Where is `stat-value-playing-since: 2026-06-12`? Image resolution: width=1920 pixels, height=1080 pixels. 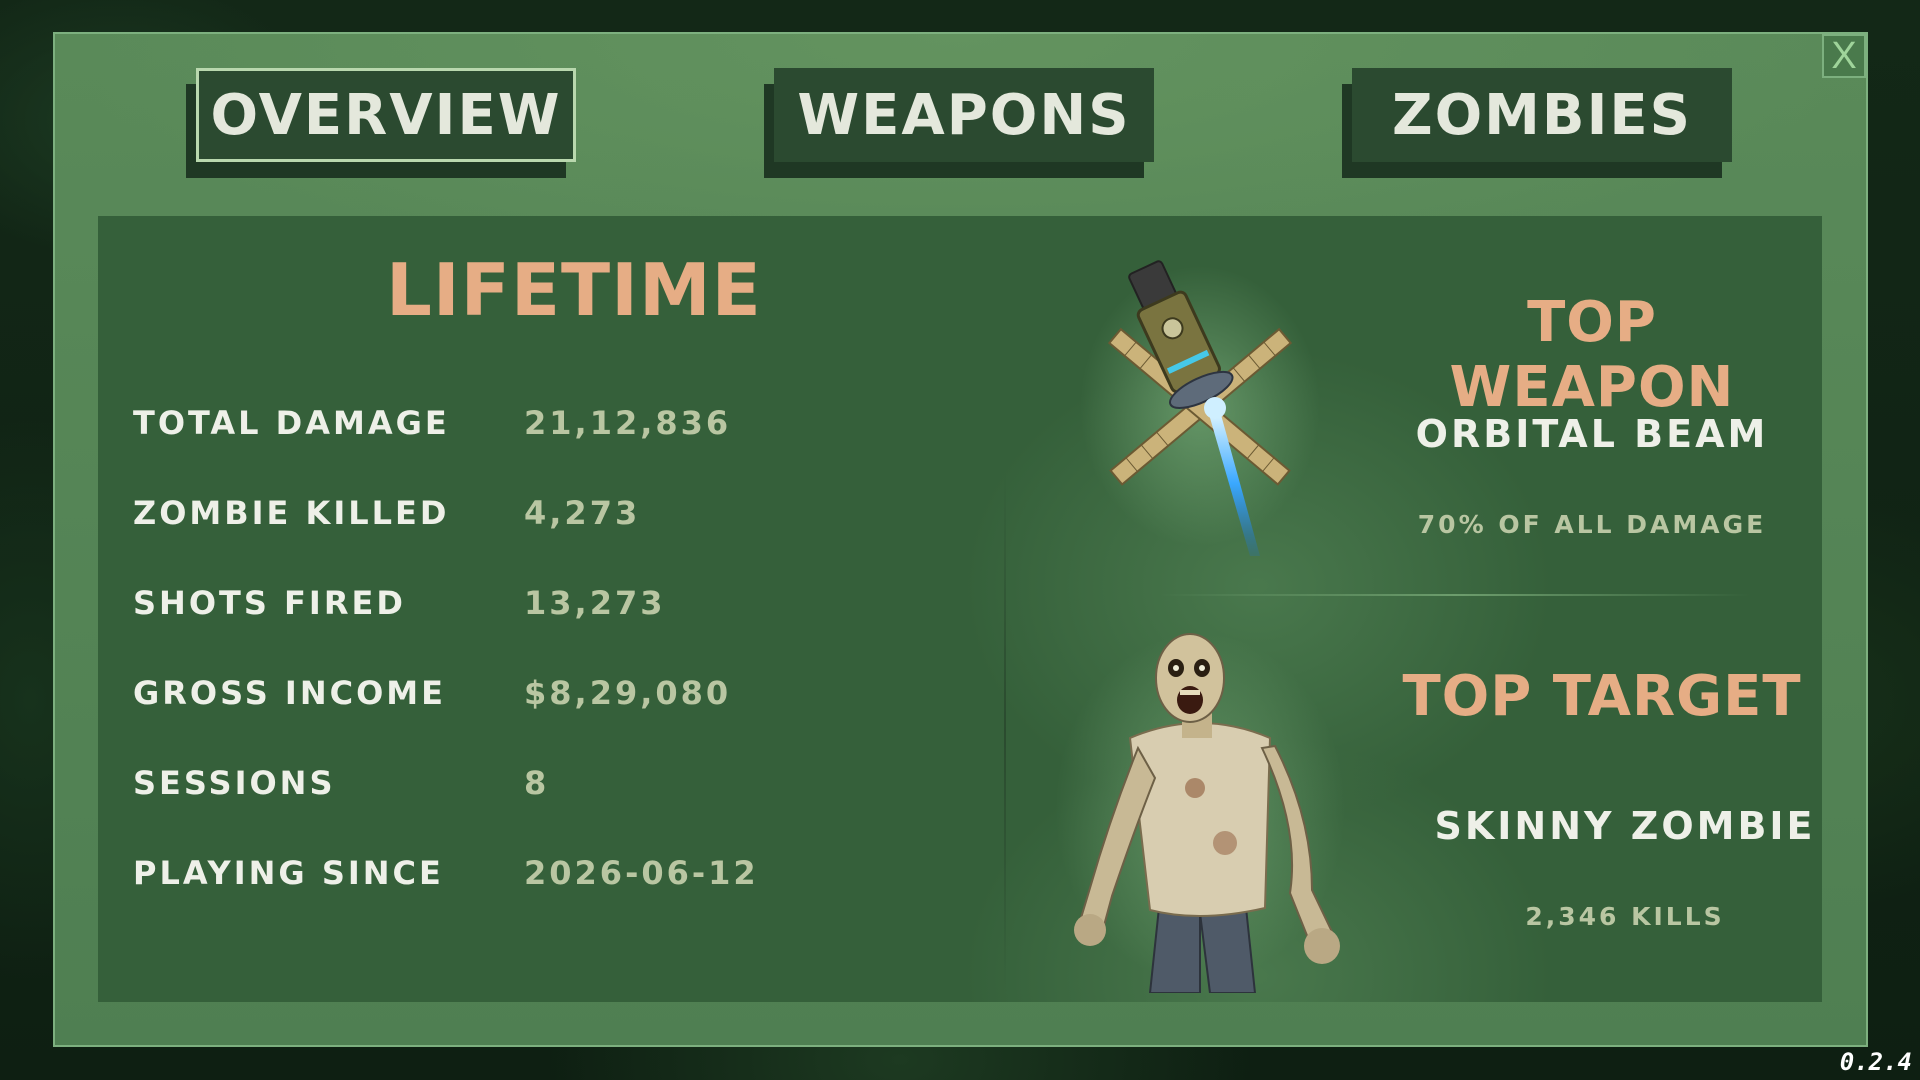
stat-value-playing-since: 2026-06-12 is located at coordinates (641, 873).